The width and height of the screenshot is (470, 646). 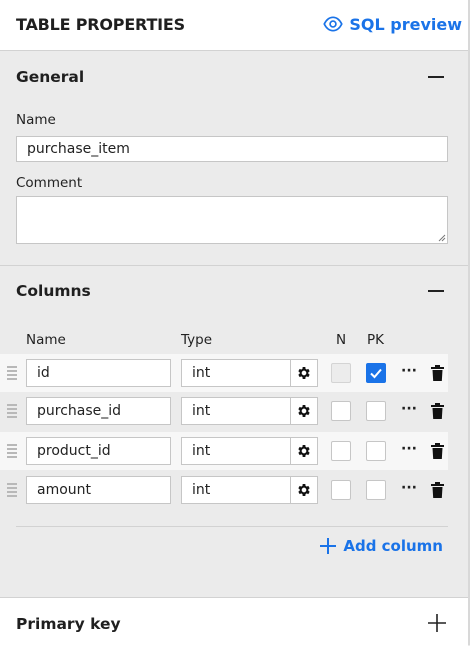 What do you see at coordinates (197, 340) in the screenshot?
I see `column-header-type: Type` at bounding box center [197, 340].